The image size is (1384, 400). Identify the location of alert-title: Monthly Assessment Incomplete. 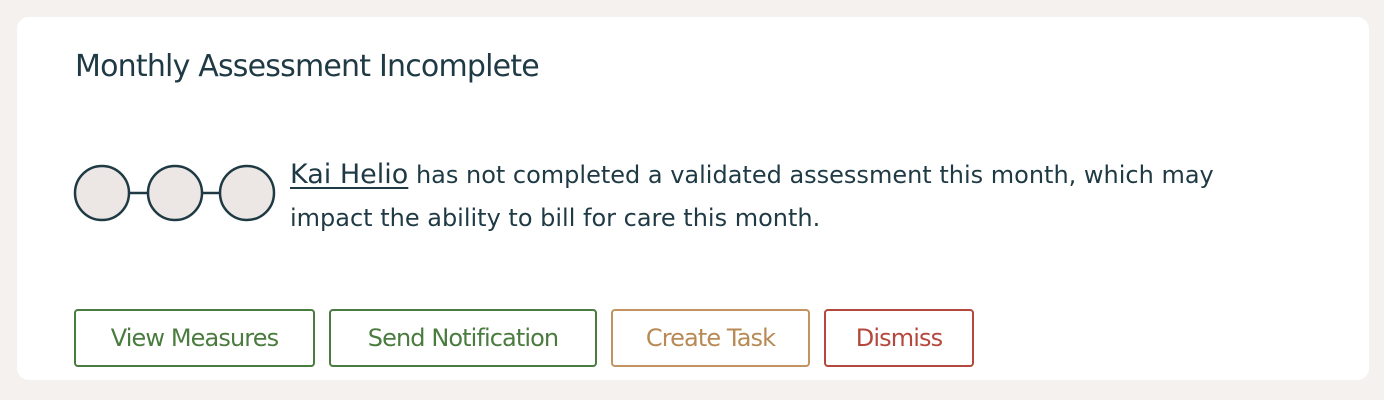
(307, 66).